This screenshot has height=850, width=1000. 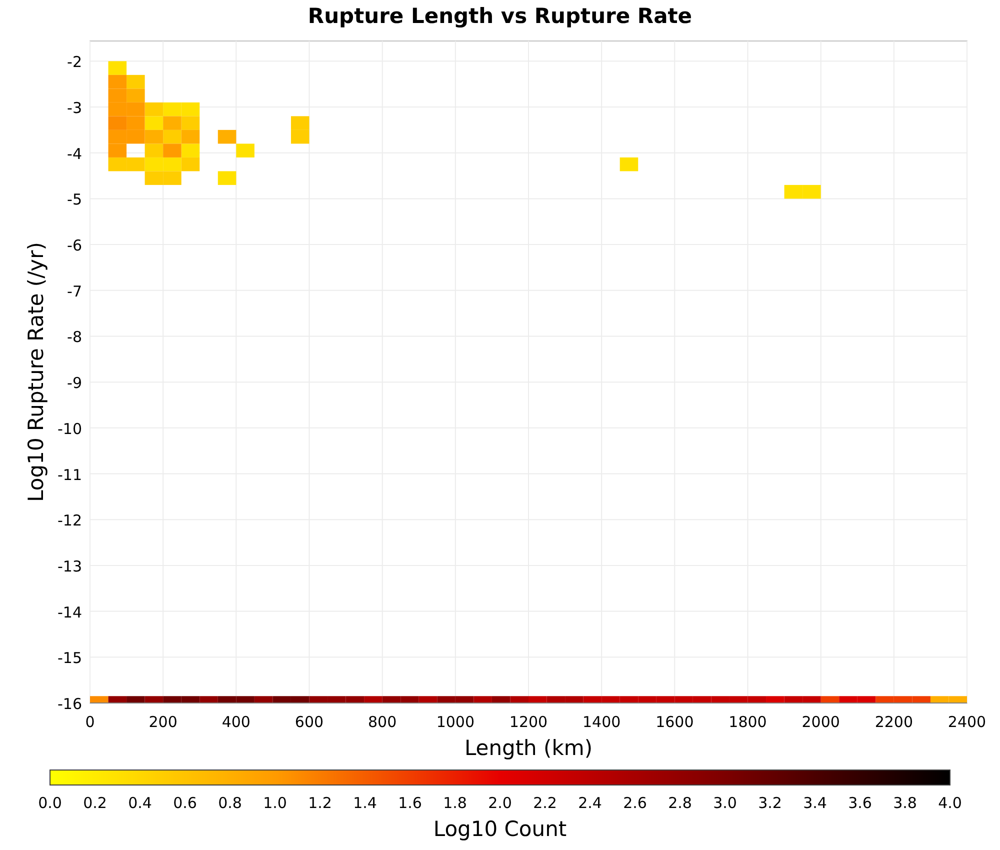 I want to click on colorbar-tick-label: 2.4, so click(x=590, y=803).